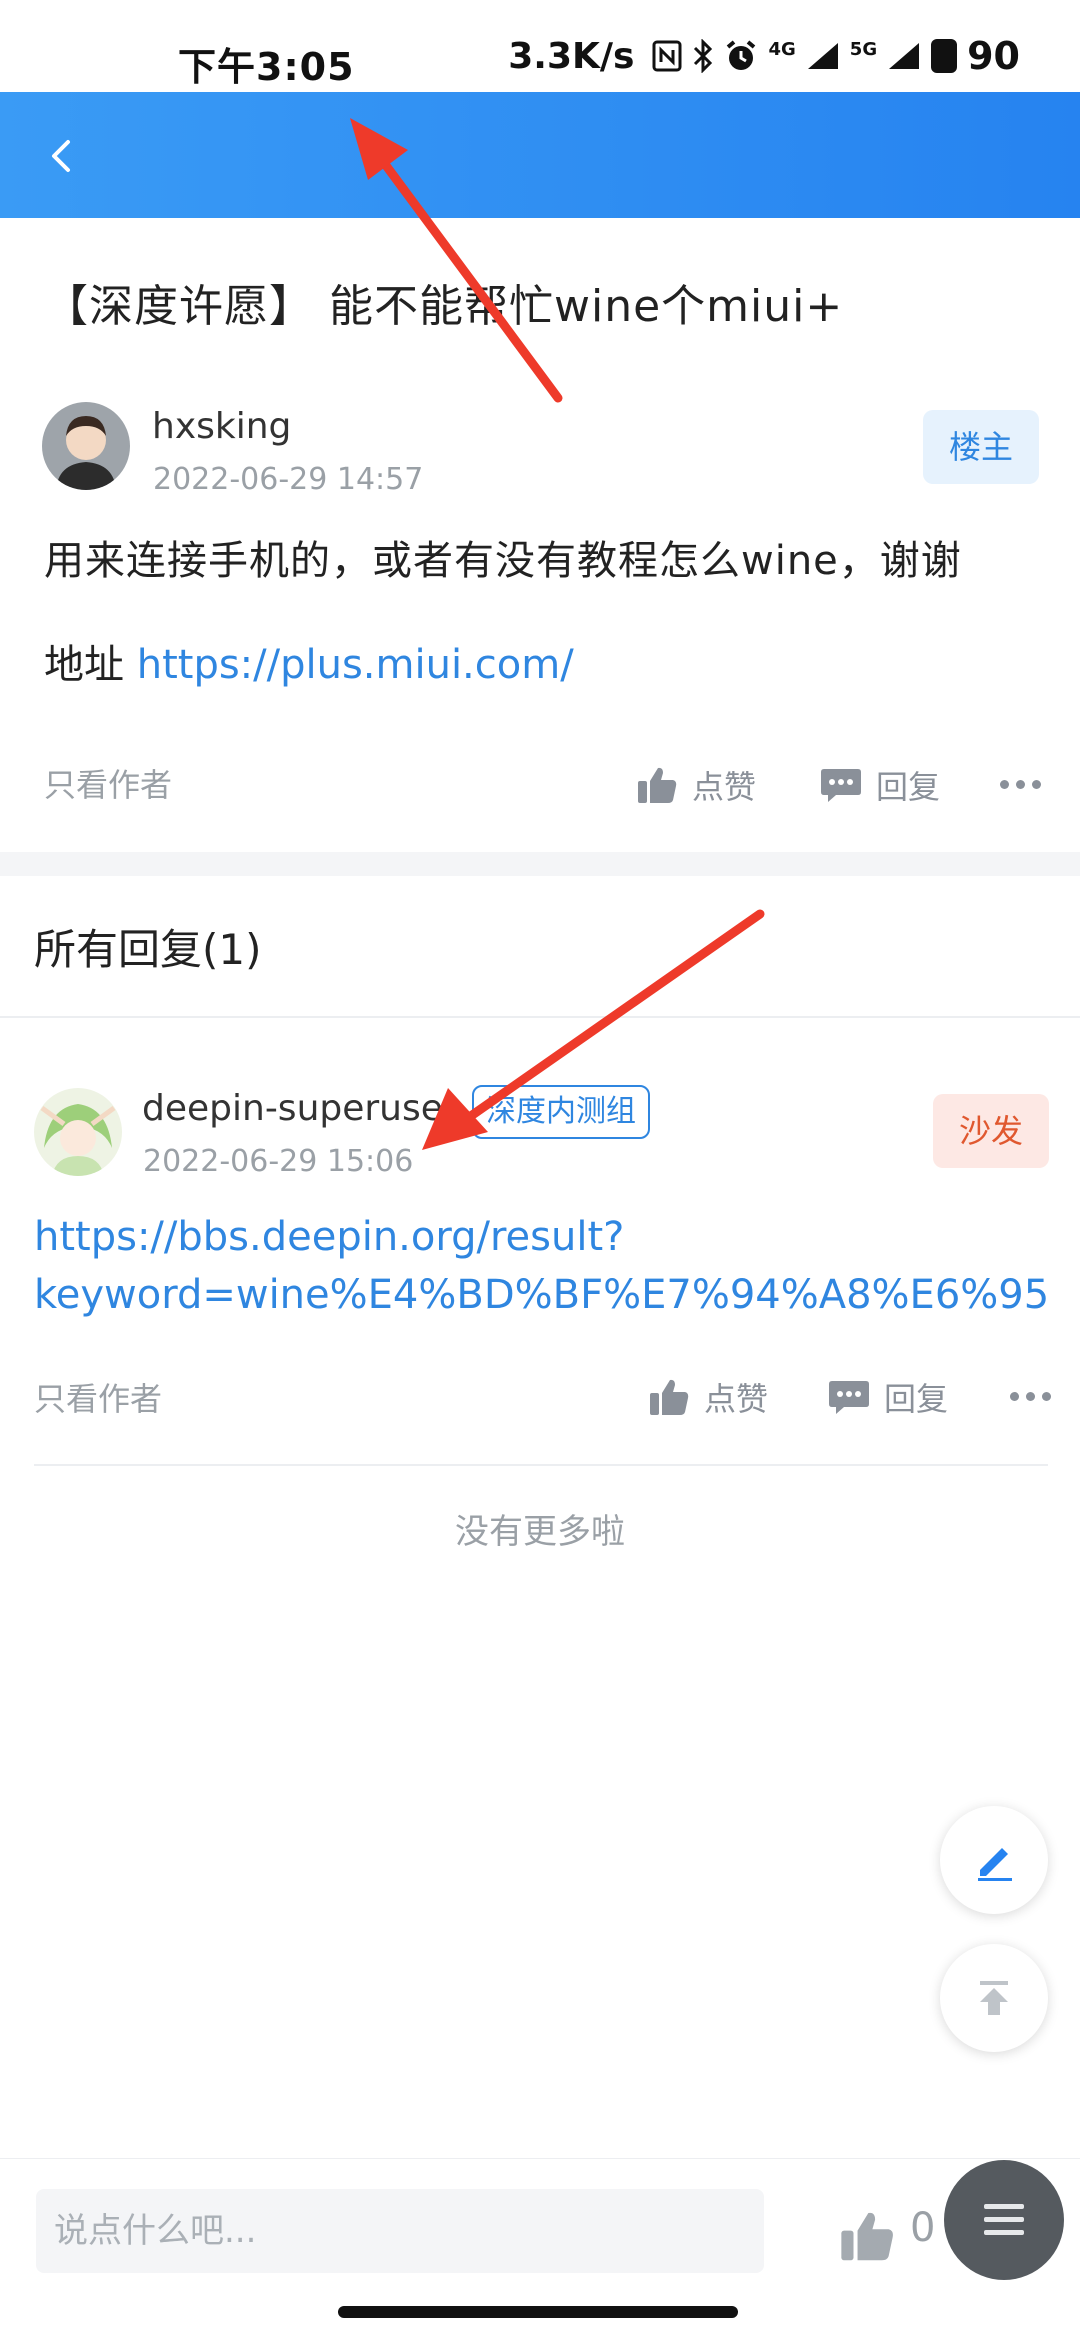  What do you see at coordinates (329, 1237) in the screenshot?
I see `reply-link-line1: https://bbs.deepin.org/result?` at bounding box center [329, 1237].